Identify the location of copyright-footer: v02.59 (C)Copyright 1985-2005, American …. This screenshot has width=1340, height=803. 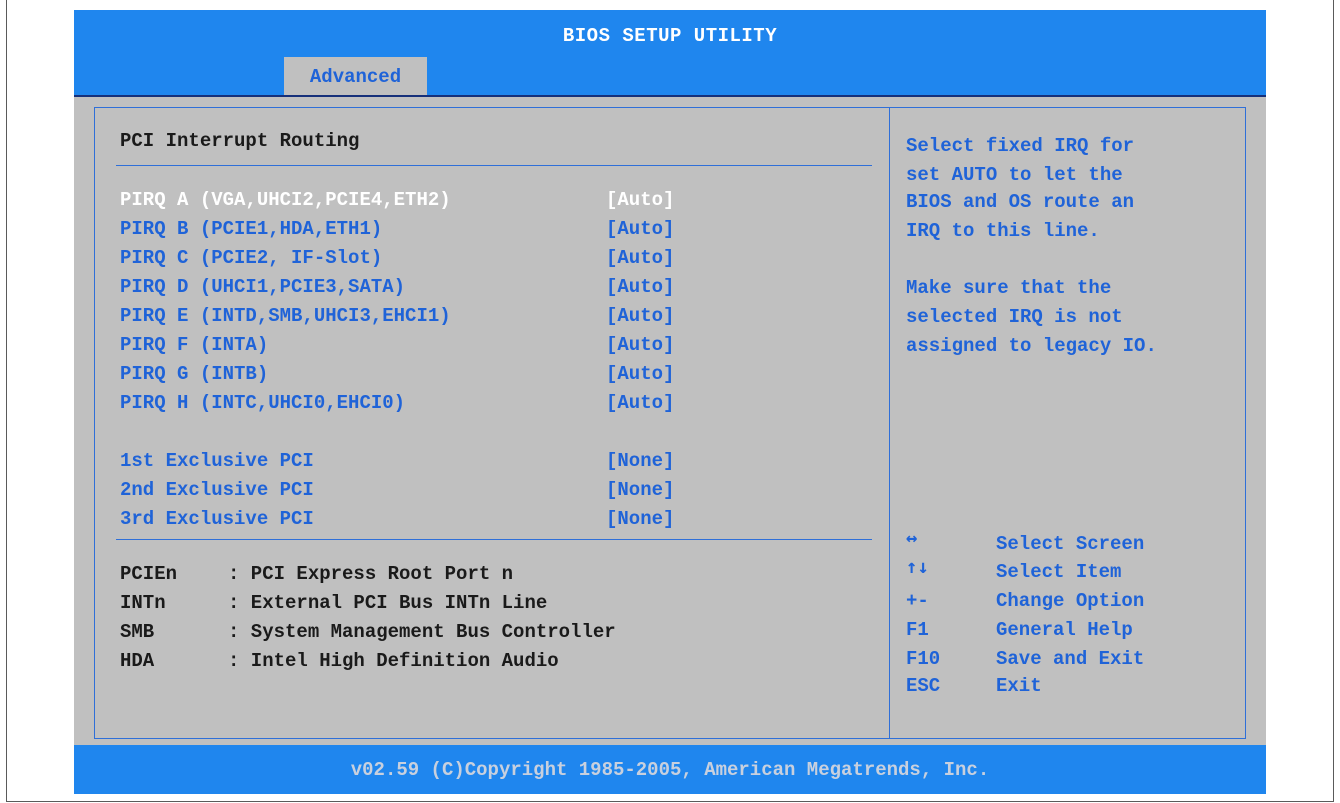
(670, 769).